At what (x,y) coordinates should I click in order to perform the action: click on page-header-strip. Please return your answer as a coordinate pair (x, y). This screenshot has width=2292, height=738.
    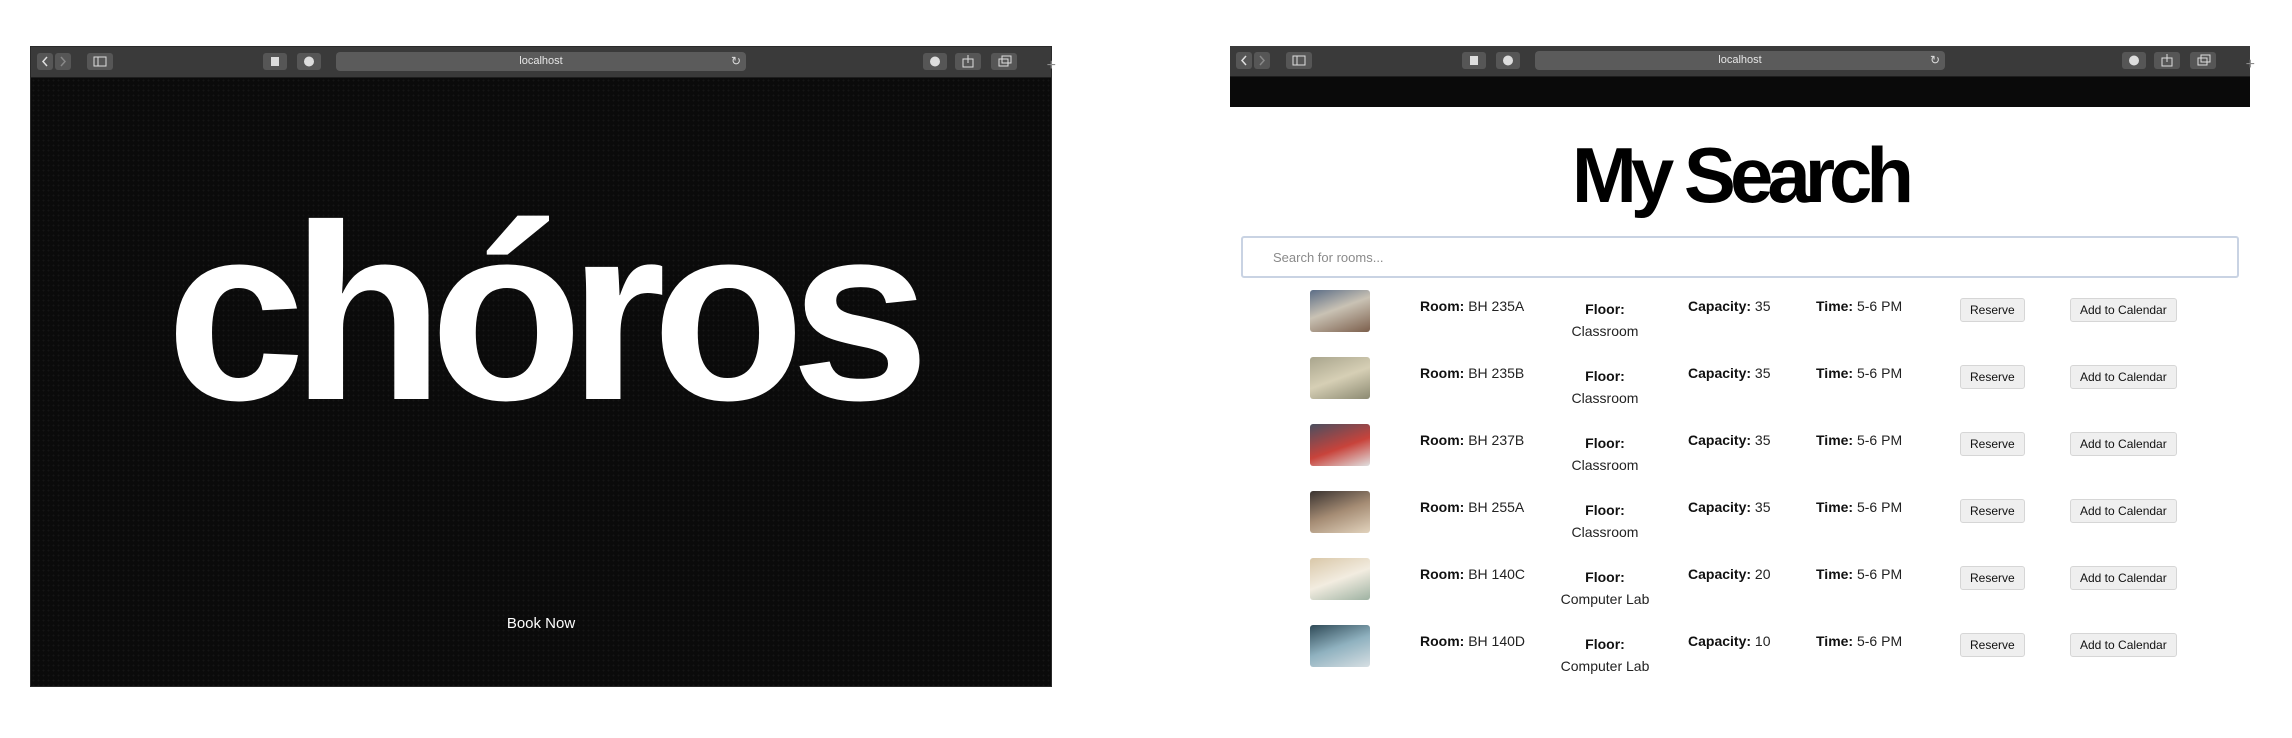
    Looking at the image, I should click on (1740, 92).